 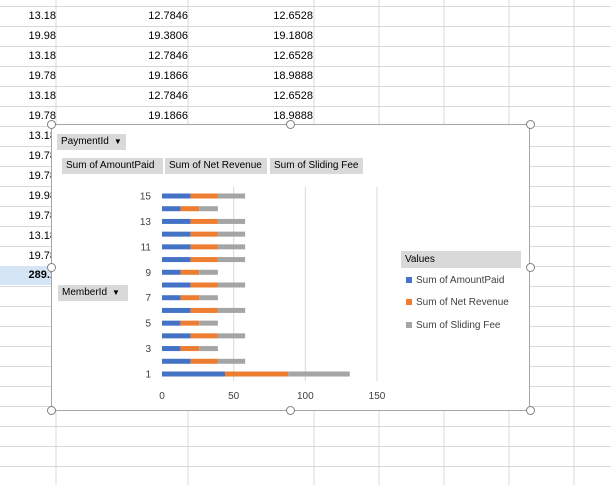 What do you see at coordinates (457, 303) in the screenshot?
I see `legend-item-netrevenue: Sum of Net Revenue` at bounding box center [457, 303].